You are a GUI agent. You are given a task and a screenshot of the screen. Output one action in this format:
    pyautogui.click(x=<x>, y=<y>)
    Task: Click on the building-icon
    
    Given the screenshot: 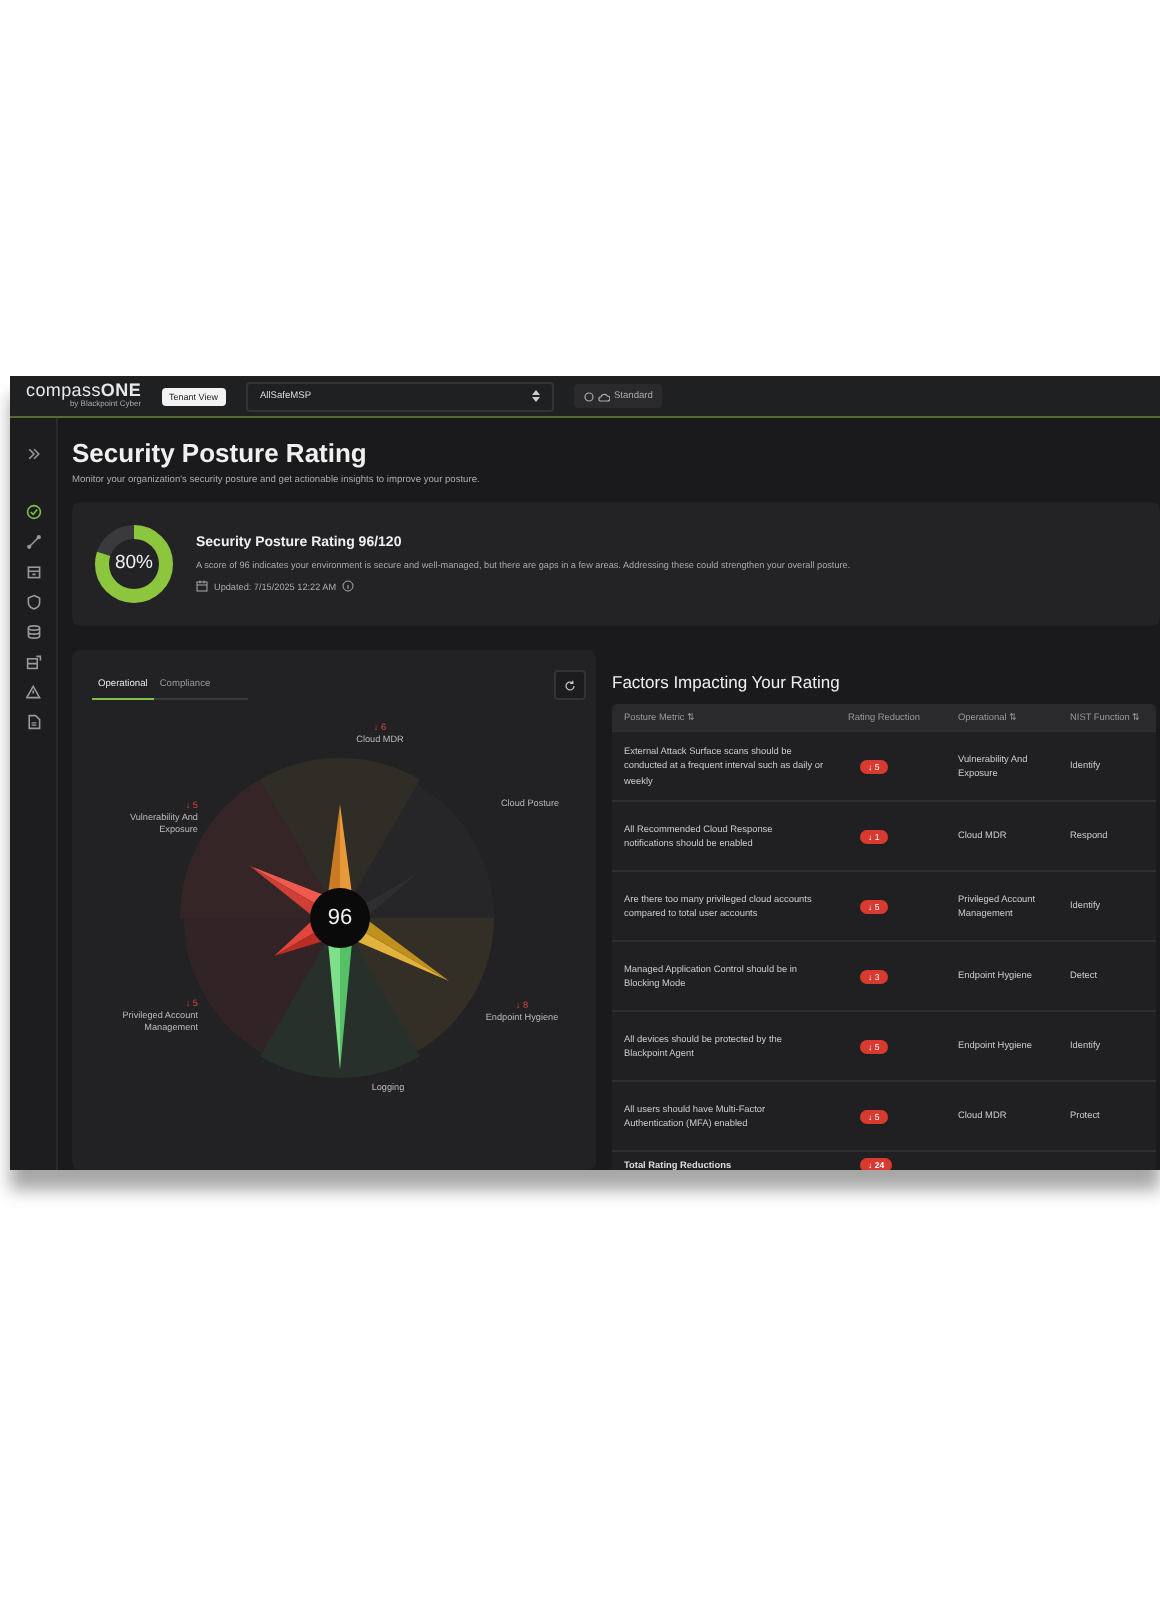 What is the action you would take?
    pyautogui.click(x=33, y=572)
    